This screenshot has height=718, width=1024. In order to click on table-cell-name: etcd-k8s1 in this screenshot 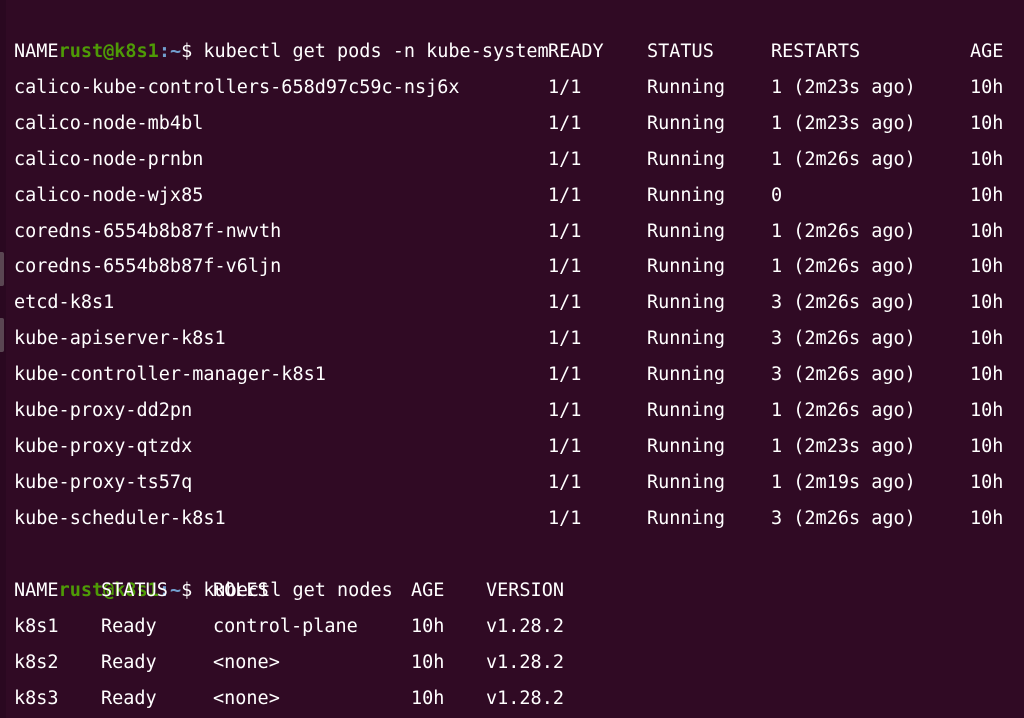, I will do `click(64, 303)`.